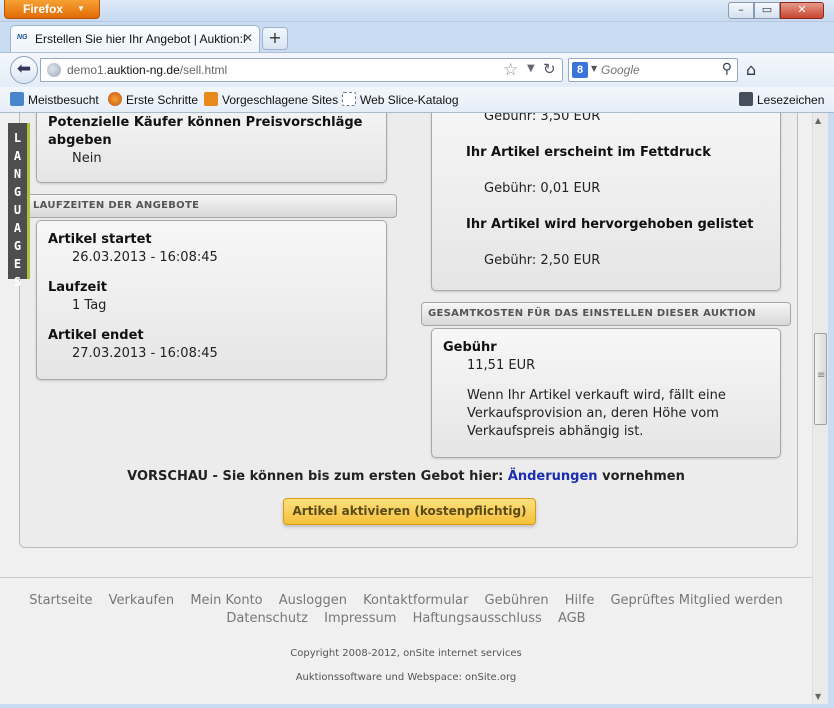 This screenshot has width=834, height=708. I want to click on firefox-menu-label: Firefox, so click(43, 9).